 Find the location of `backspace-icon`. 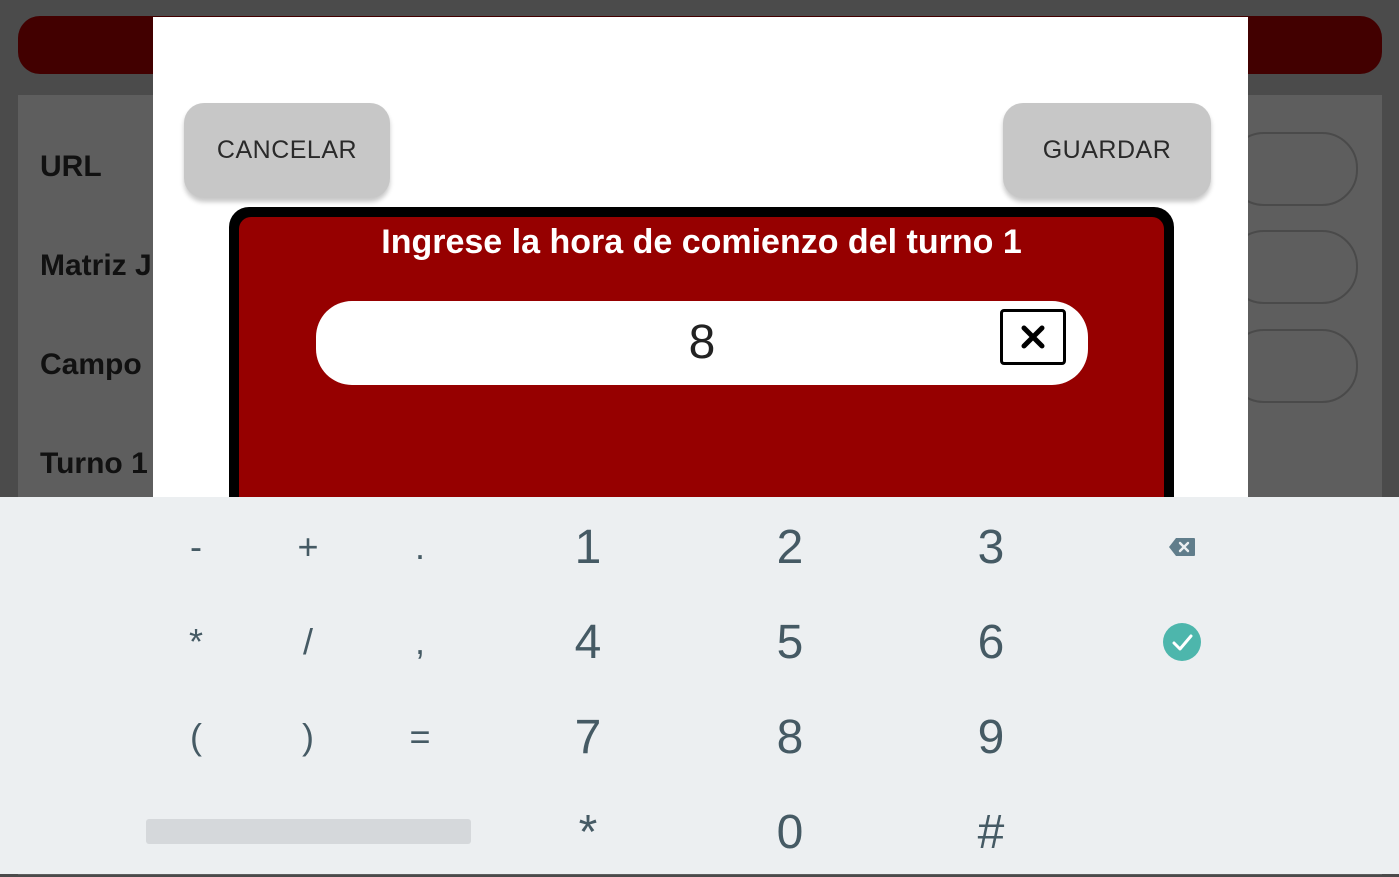

backspace-icon is located at coordinates (1182, 547).